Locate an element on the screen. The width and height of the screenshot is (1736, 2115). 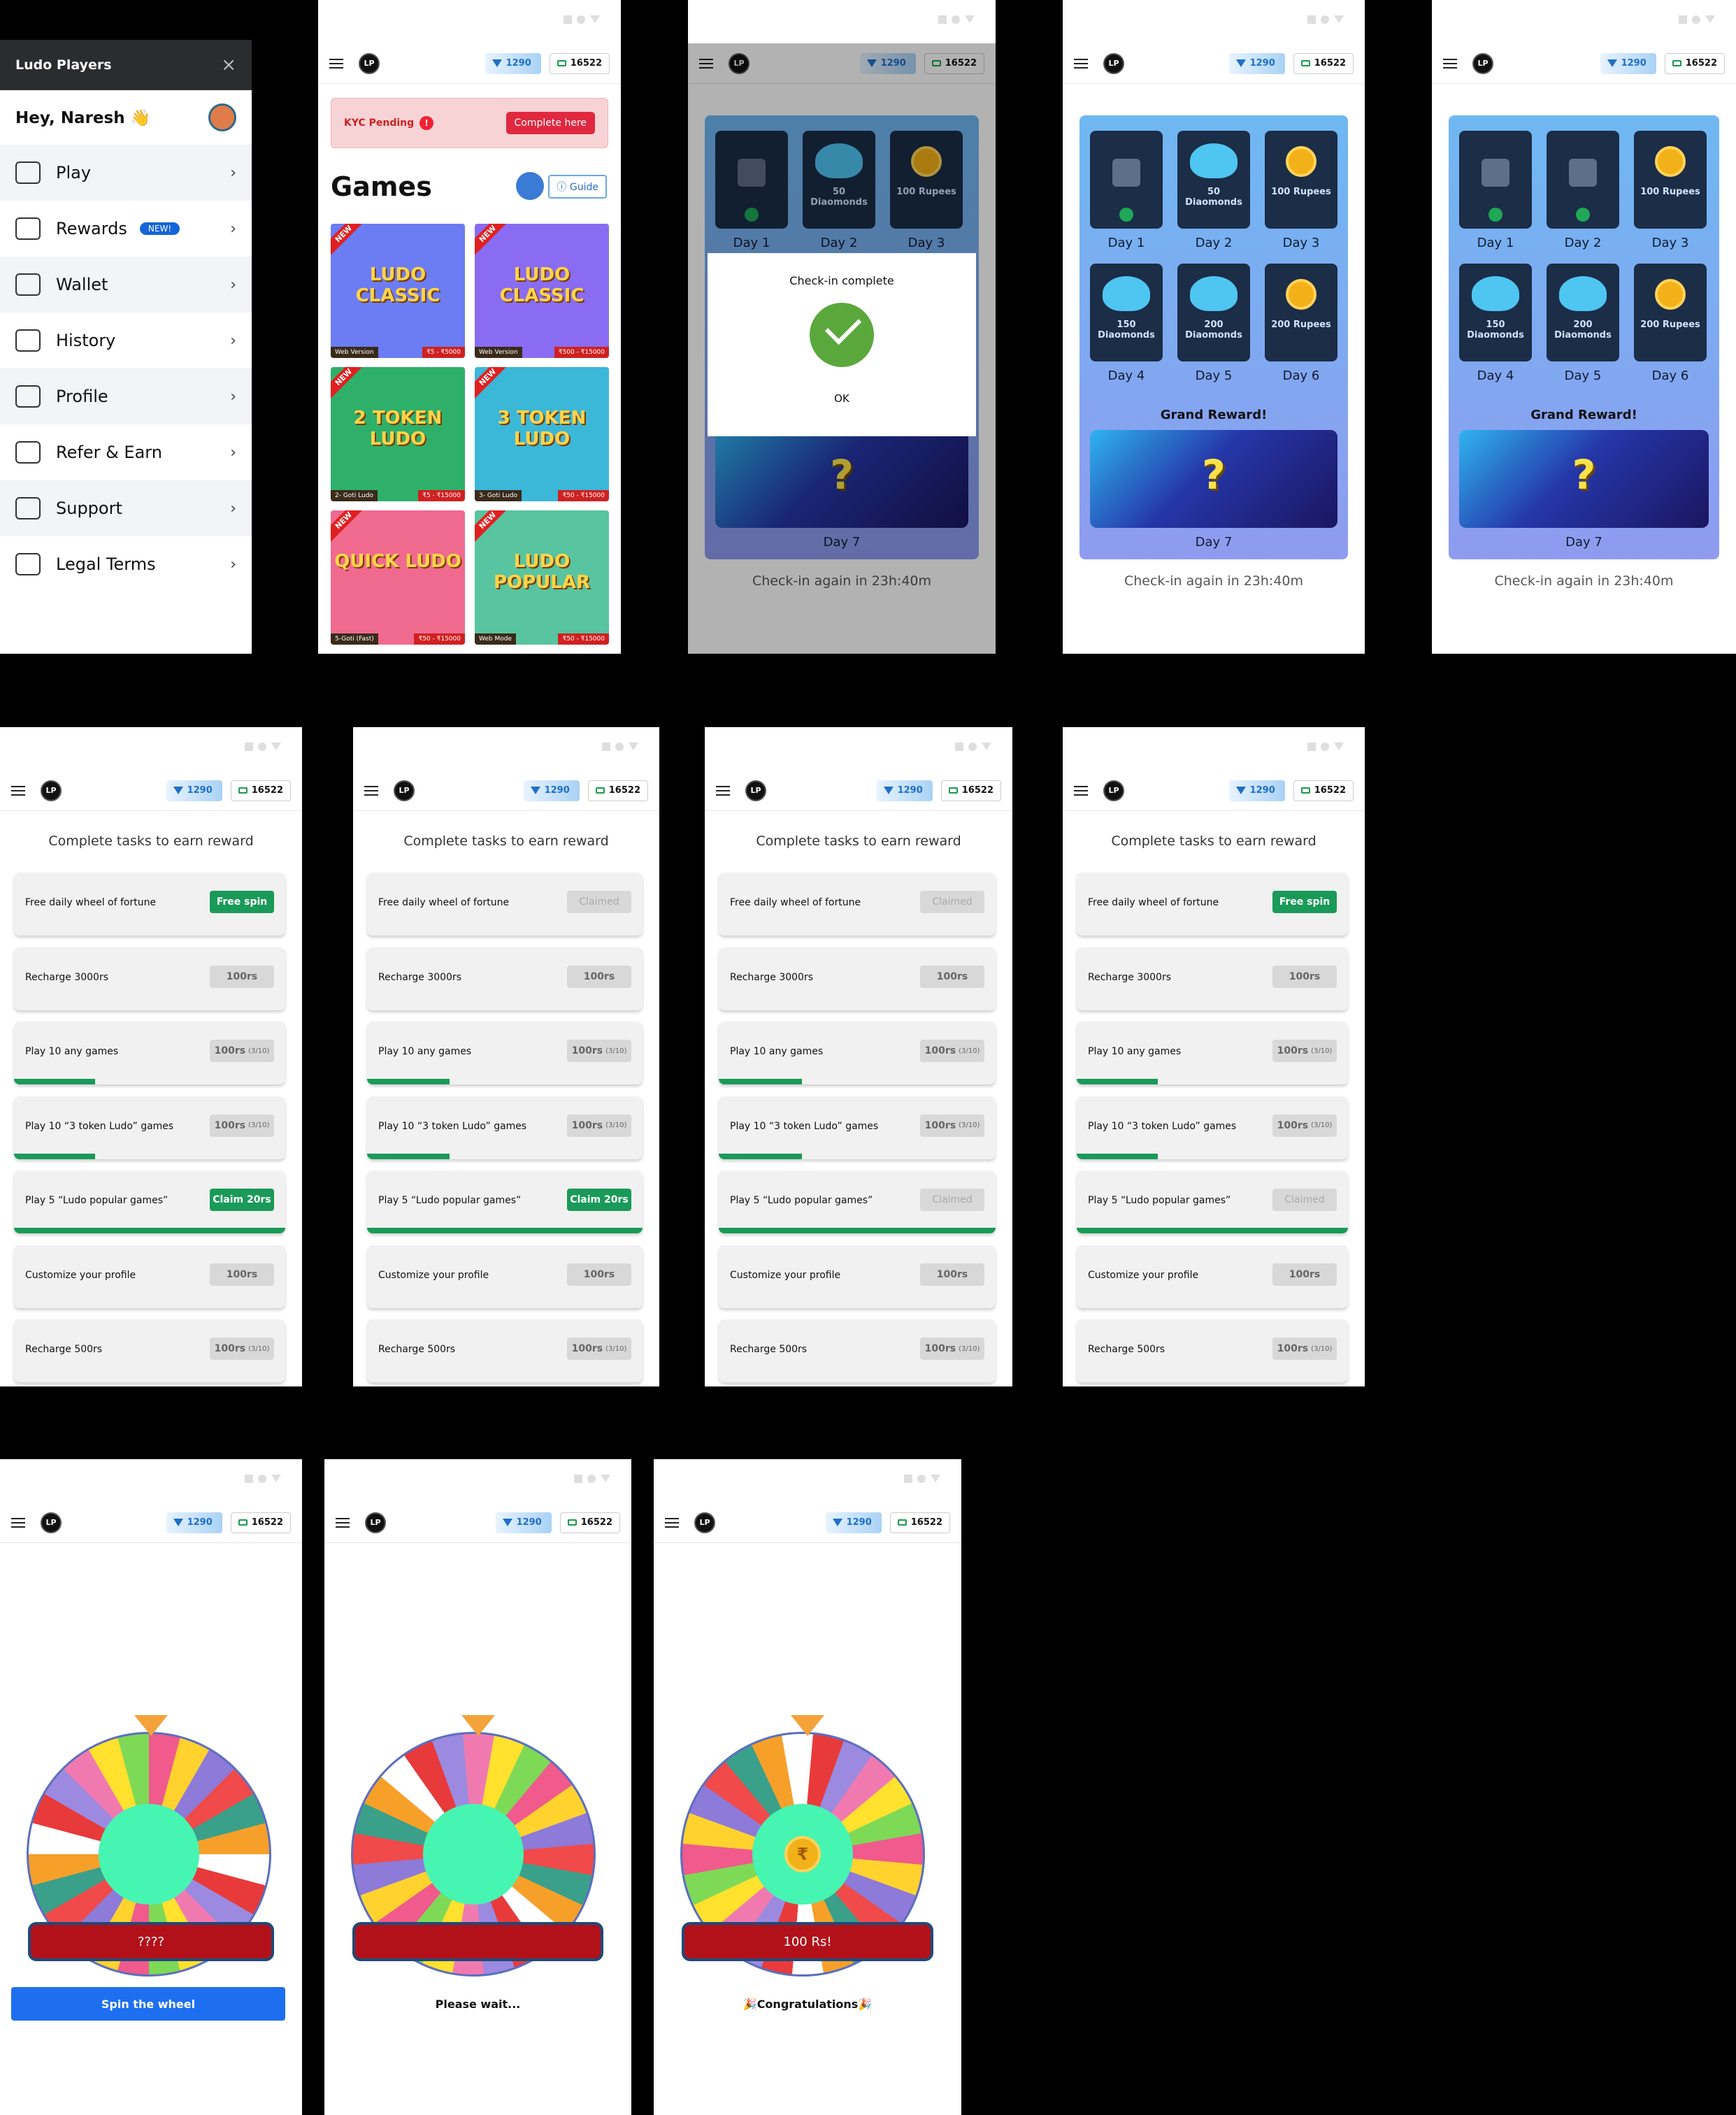
task-card: Recharge 500rs 100rs (3/10) is located at coordinates (1212, 1350).